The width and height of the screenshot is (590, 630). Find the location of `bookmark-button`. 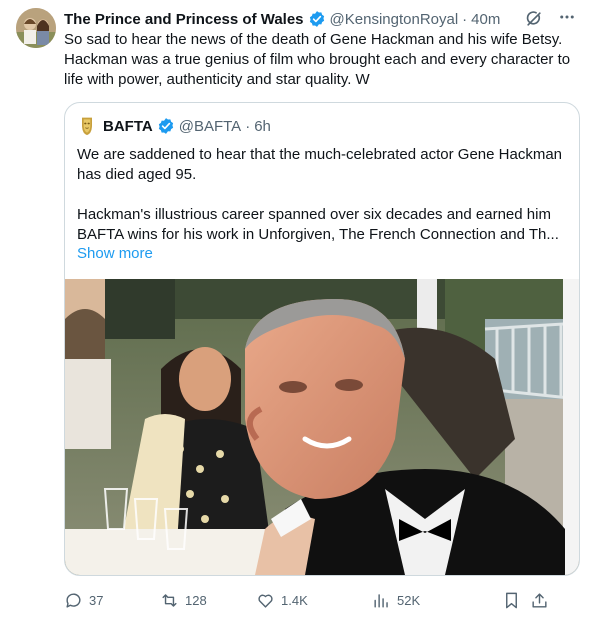

bookmark-button is located at coordinates (516, 600).